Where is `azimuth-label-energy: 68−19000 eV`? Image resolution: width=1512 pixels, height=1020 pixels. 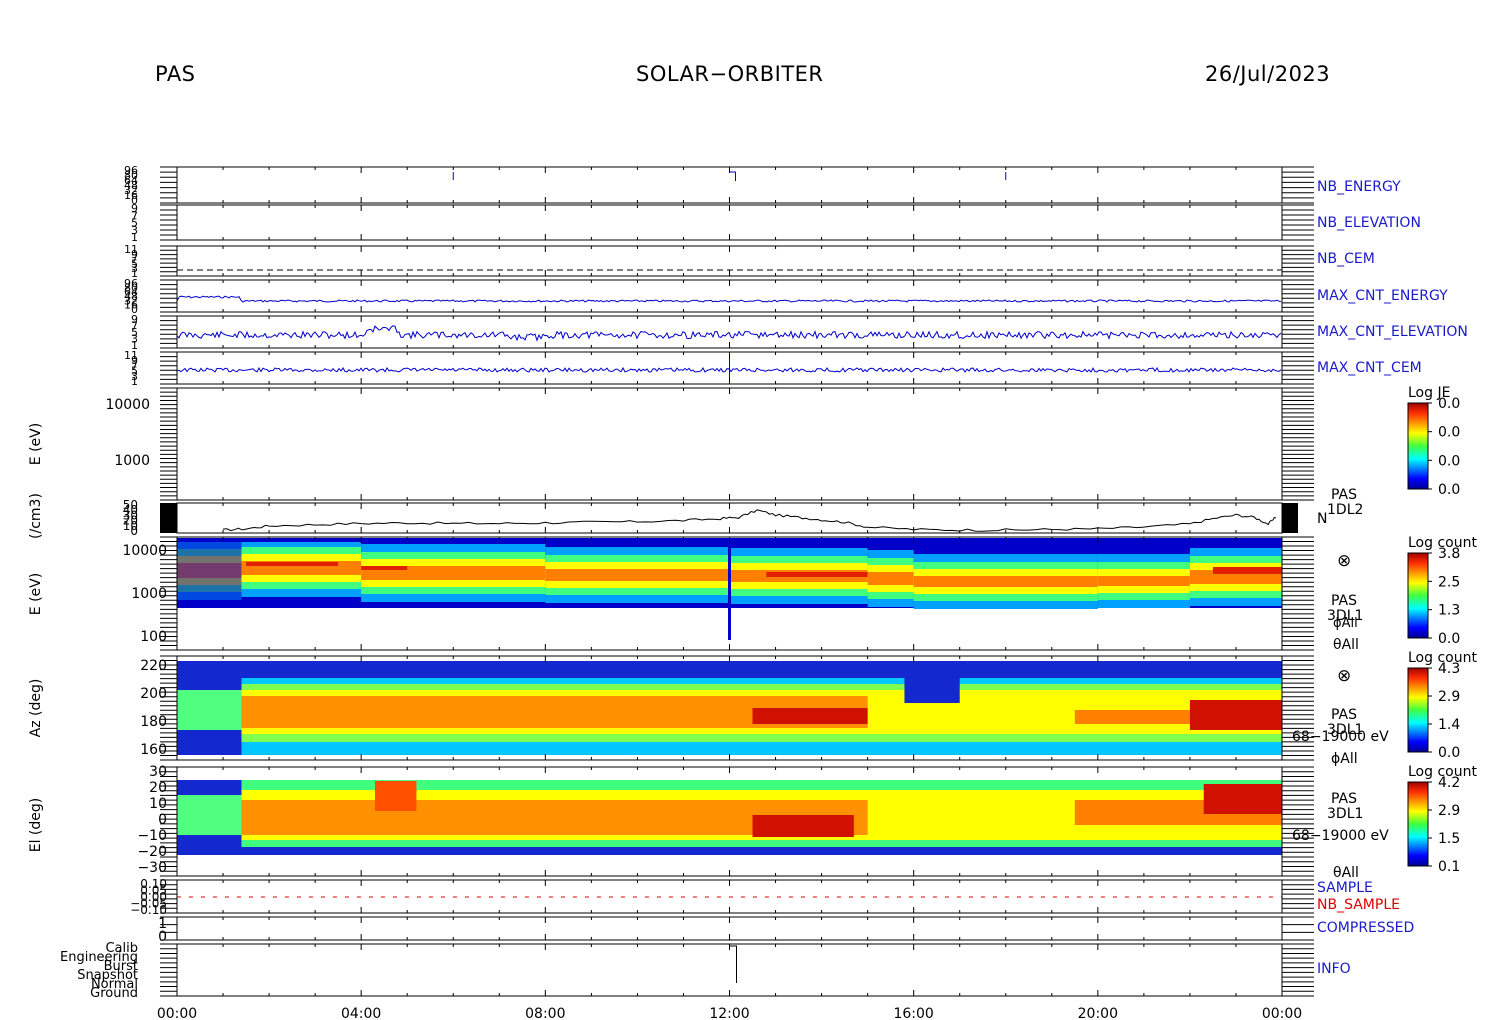
azimuth-label-energy: 68−19000 eV is located at coordinates (1340, 737).